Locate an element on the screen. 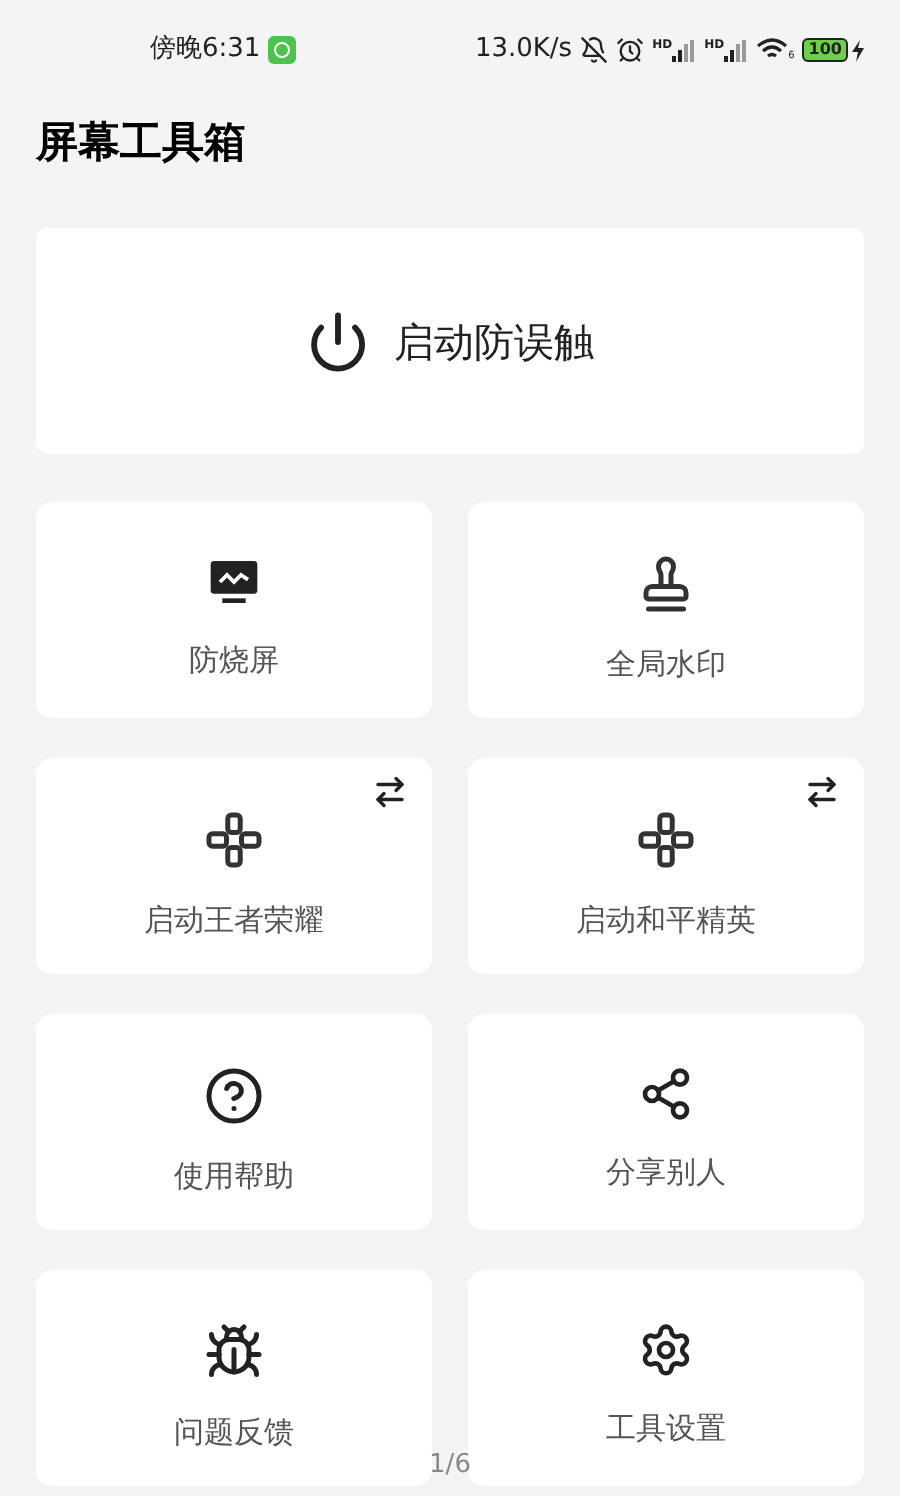 This screenshot has height=1496, width=900. wifi-icon is located at coordinates (772, 50).